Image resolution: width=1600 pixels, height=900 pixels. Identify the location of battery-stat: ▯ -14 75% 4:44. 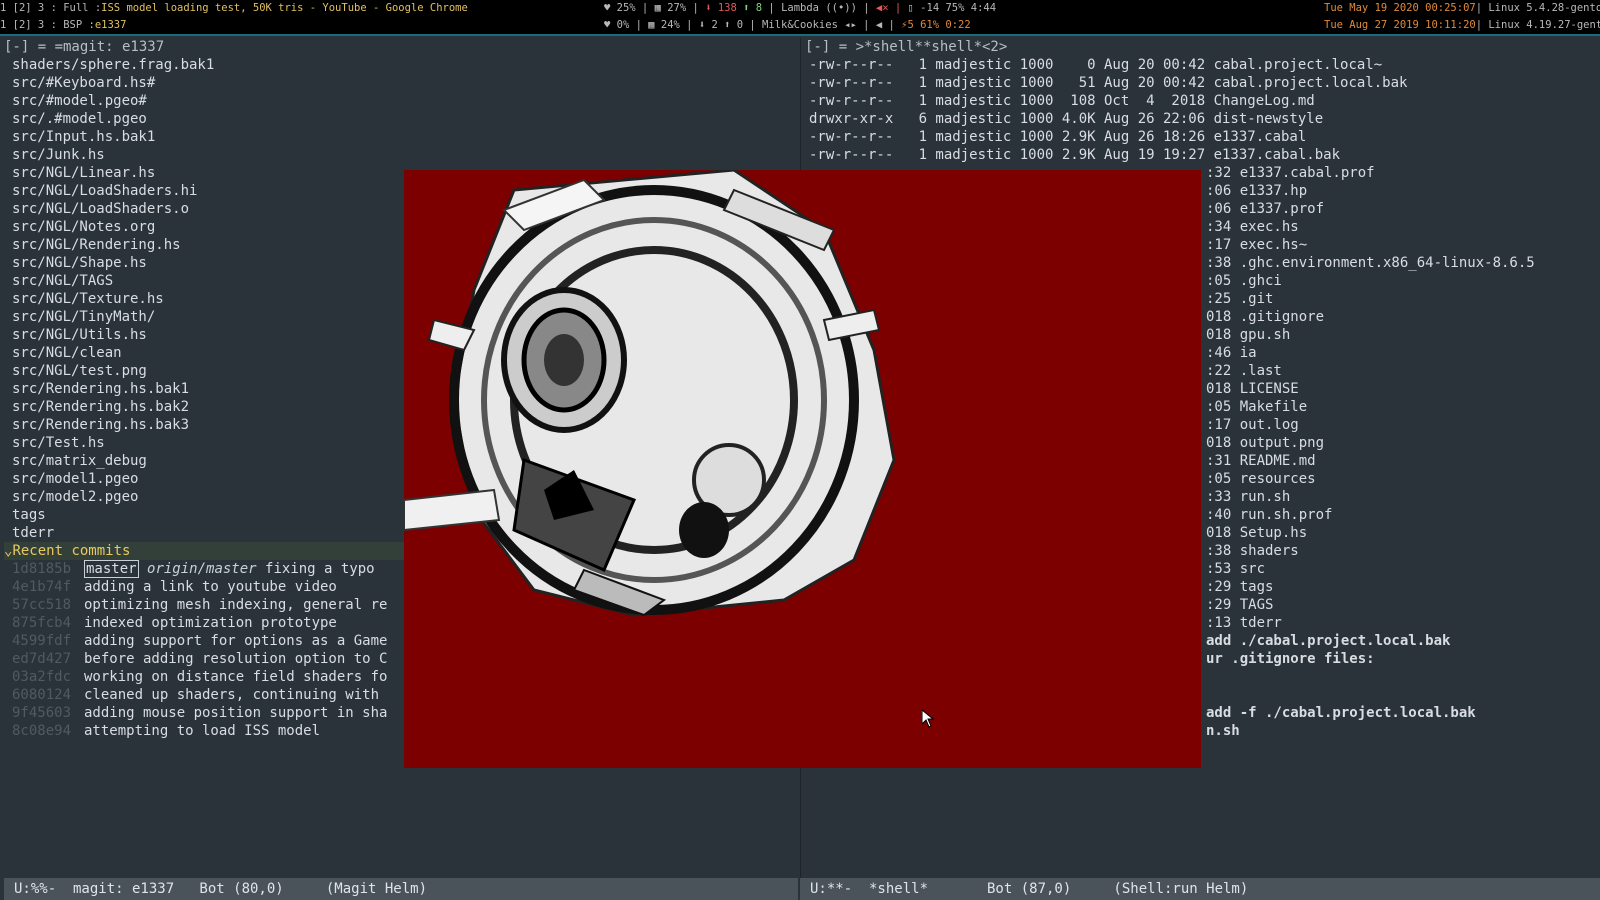
(952, 8).